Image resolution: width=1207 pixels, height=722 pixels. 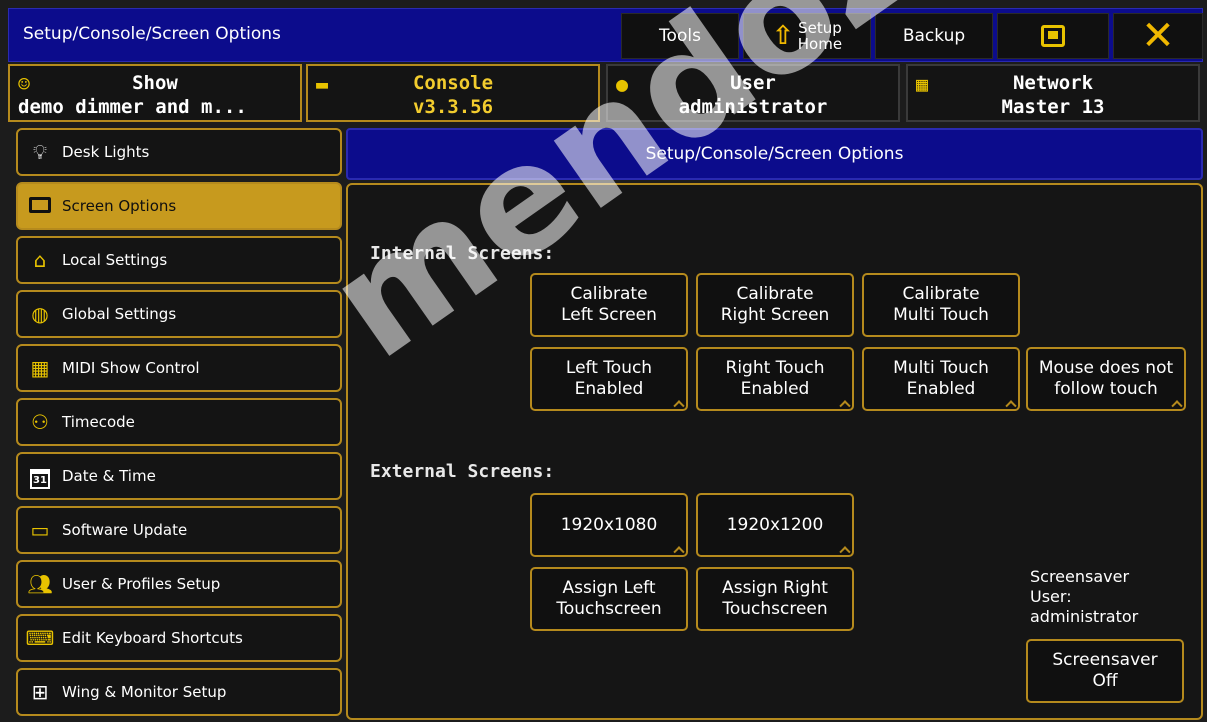 I want to click on setup-home-icon: ⇧, so click(x=782, y=36).